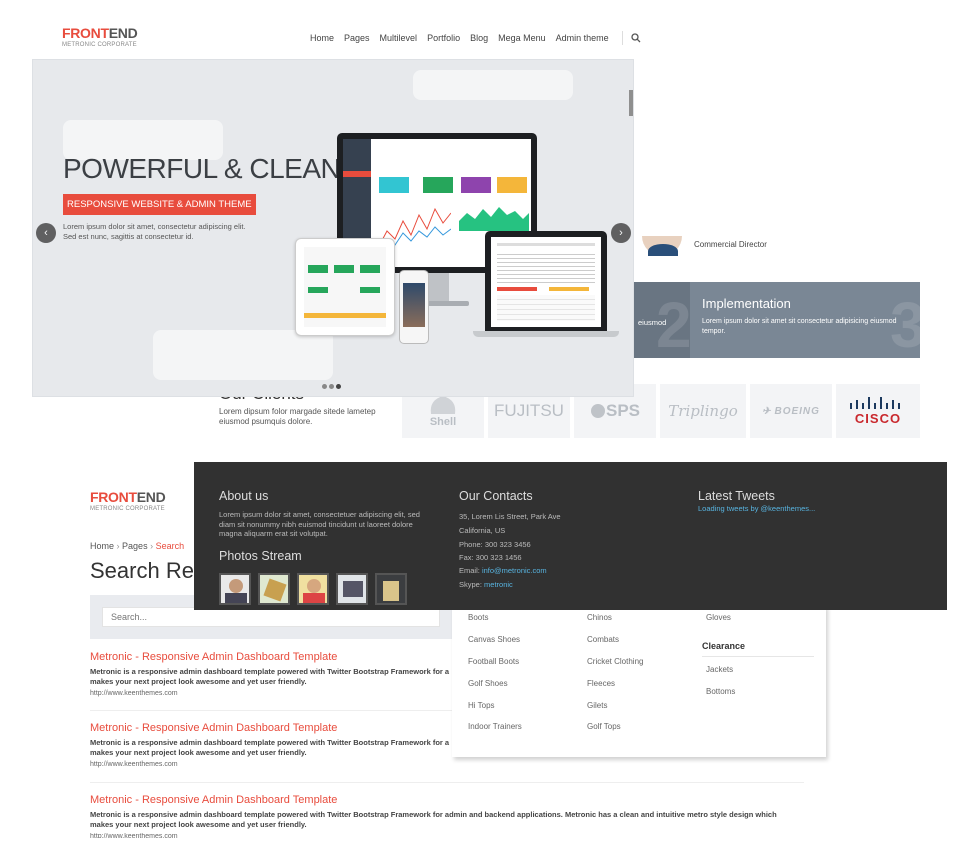 The width and height of the screenshot is (957, 864). I want to click on mega-item: Fleeces, so click(601, 683).